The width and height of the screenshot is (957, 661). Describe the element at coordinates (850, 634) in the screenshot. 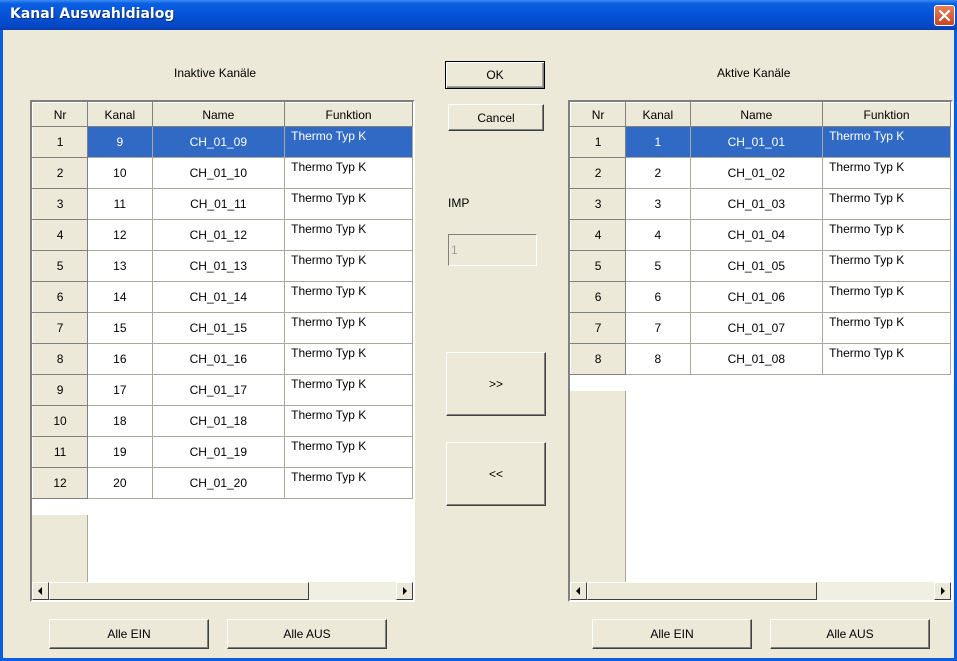

I see `active-all-off-button: Alle AUS` at that location.